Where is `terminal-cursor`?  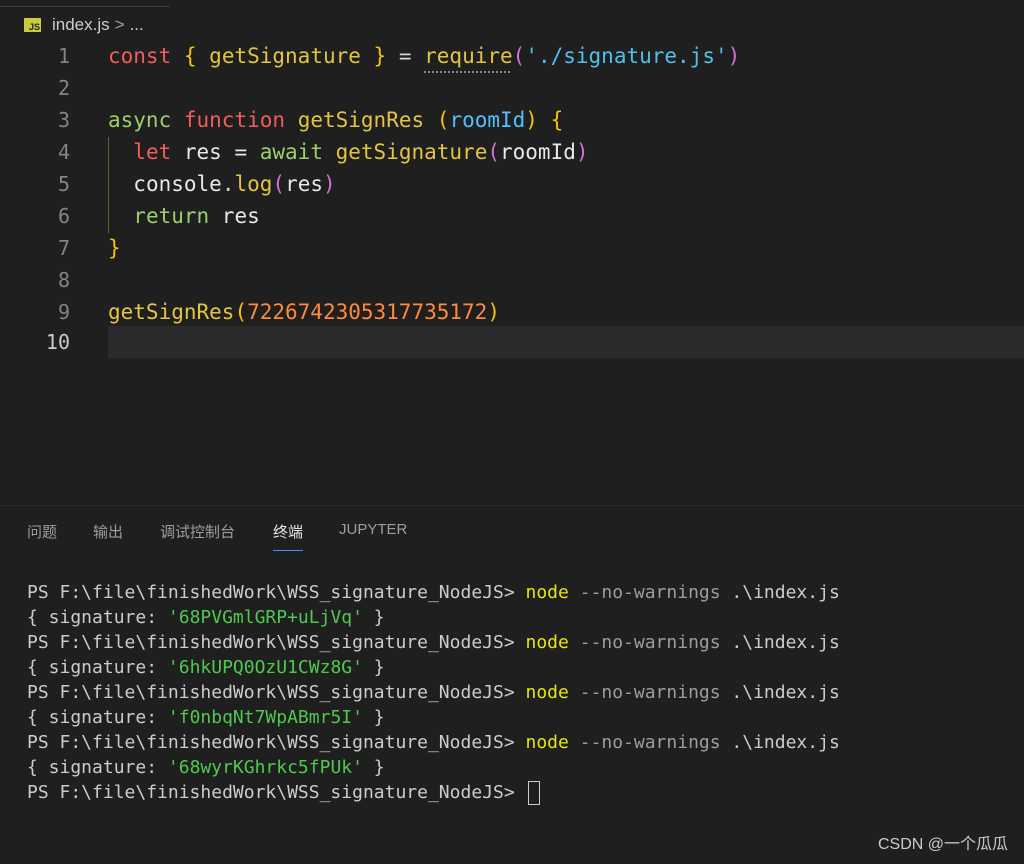 terminal-cursor is located at coordinates (533, 793).